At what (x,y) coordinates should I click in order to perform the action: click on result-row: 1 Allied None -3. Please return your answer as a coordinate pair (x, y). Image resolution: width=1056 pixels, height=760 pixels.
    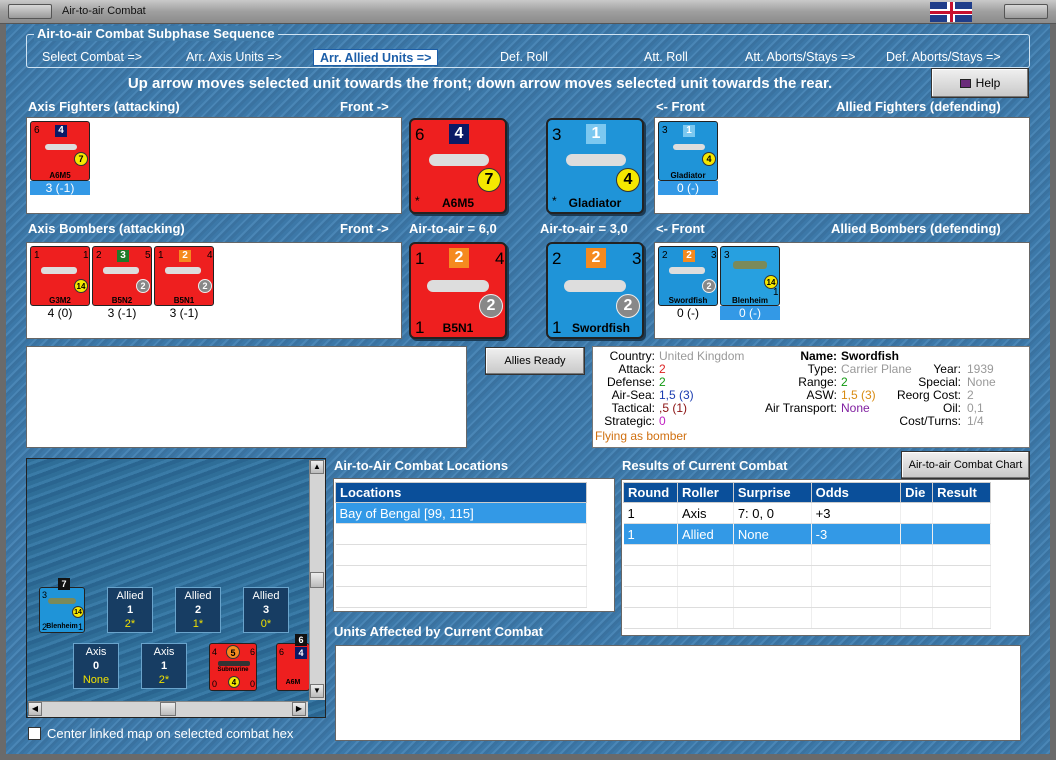
    Looking at the image, I should click on (807, 534).